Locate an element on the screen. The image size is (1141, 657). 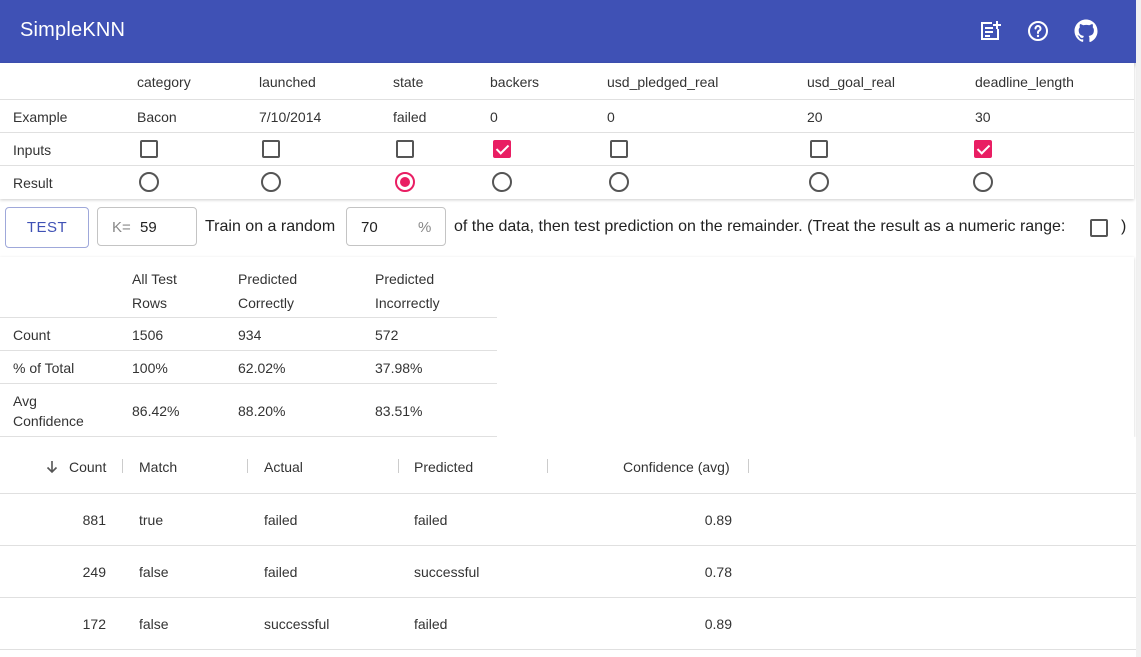
input-checkbox-usd-goal-real is located at coordinates (819, 149).